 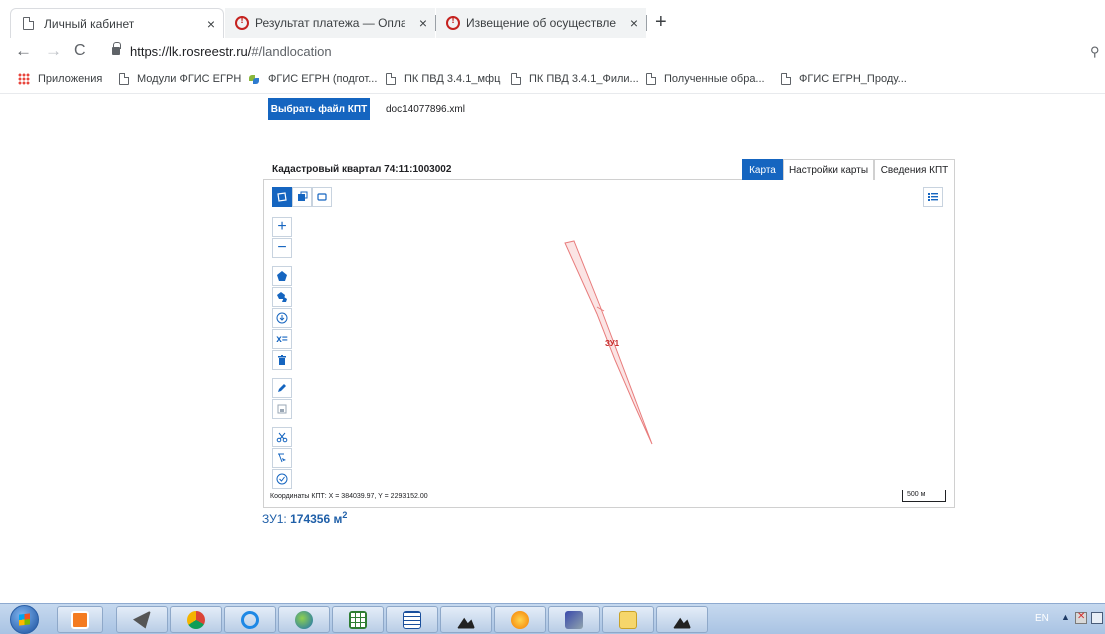 I want to click on network-icon, so click(x=574, y=619).